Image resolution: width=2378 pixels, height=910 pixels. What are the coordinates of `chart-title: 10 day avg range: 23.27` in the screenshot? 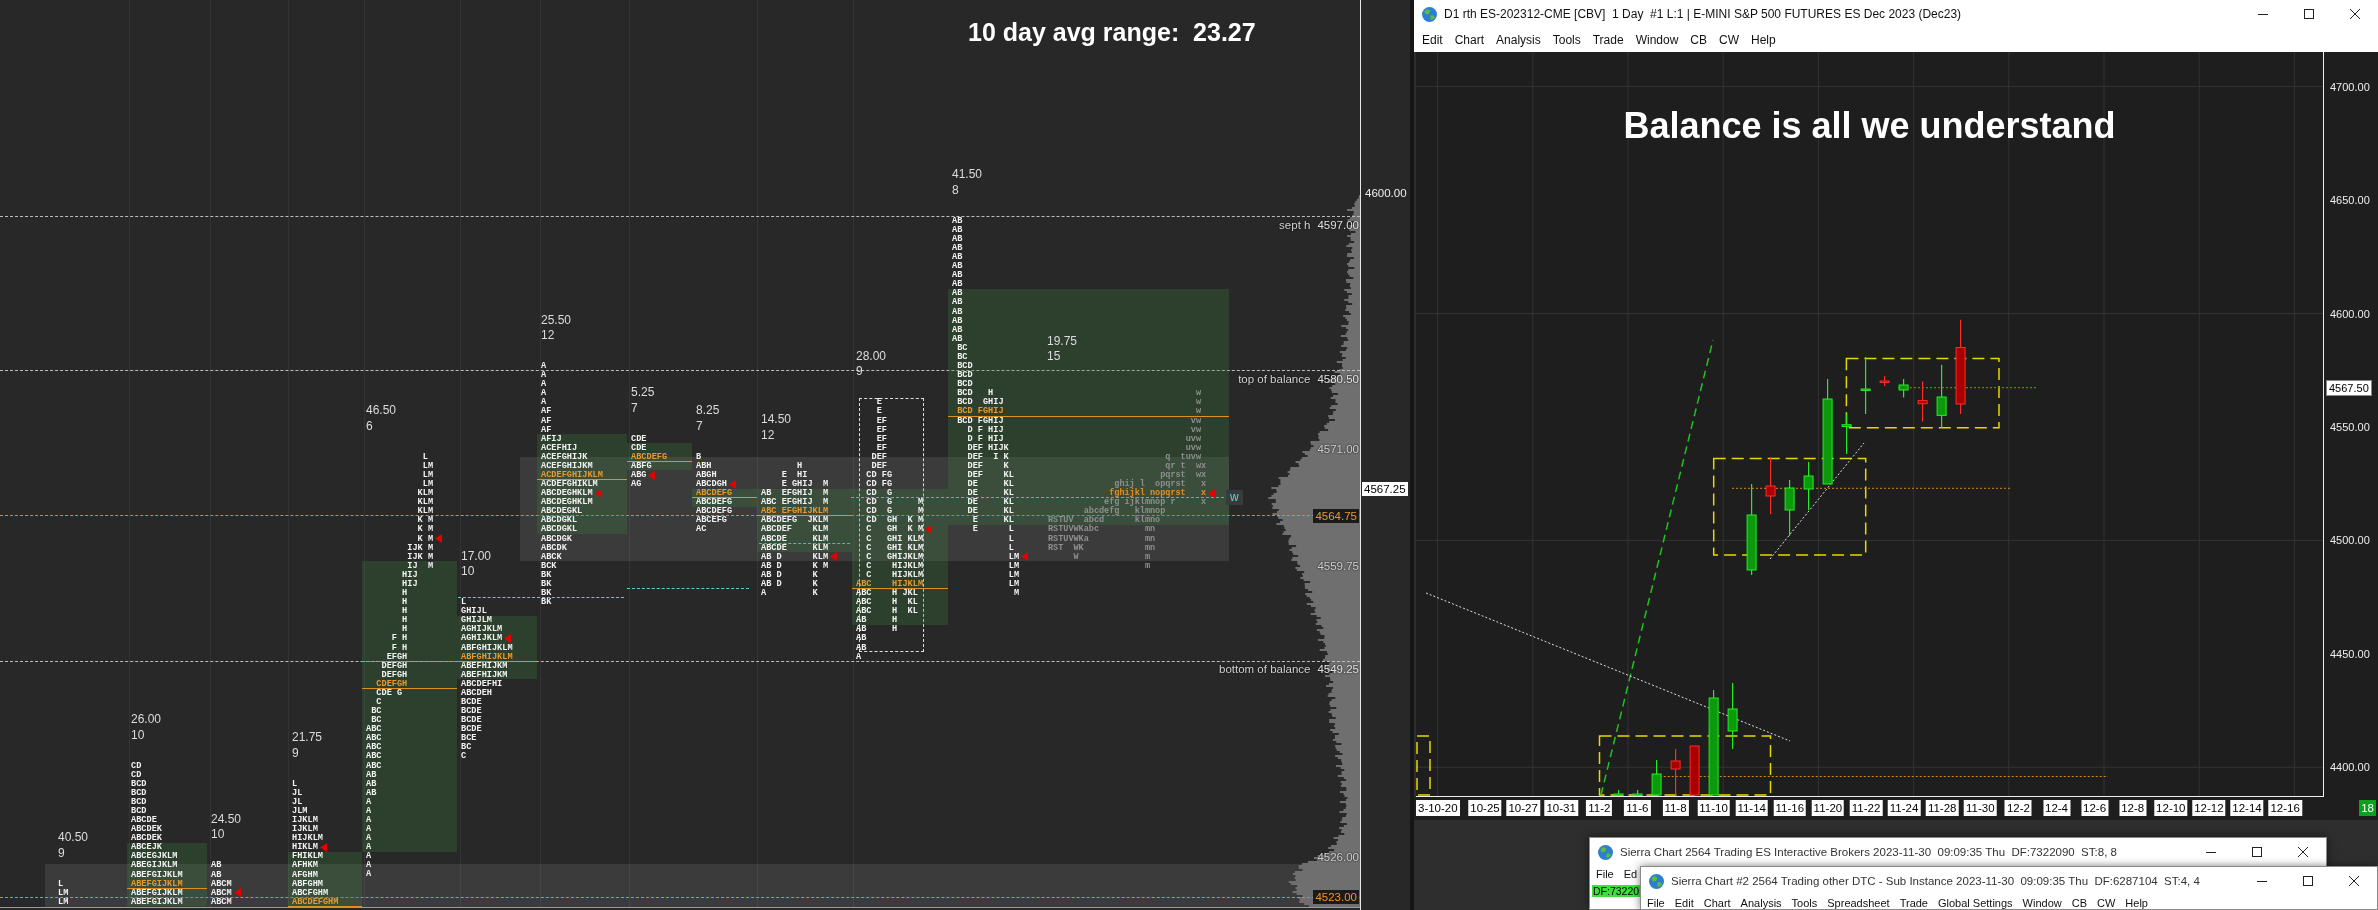 It's located at (1112, 32).